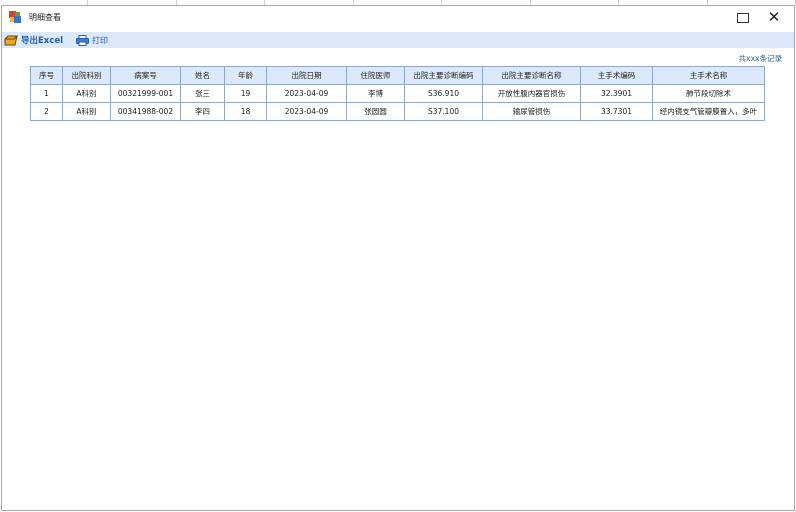 This screenshot has height=512, width=796. Describe the element at coordinates (86, 75) in the screenshot. I see `column-header: 出院科别` at that location.